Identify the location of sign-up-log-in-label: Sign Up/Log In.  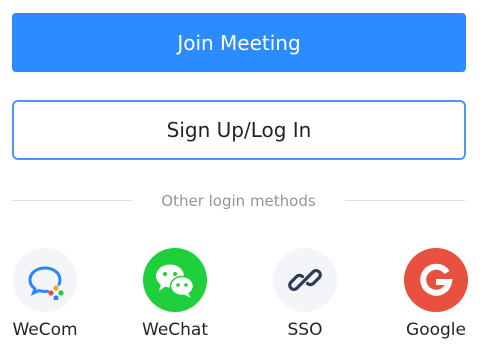
(239, 130).